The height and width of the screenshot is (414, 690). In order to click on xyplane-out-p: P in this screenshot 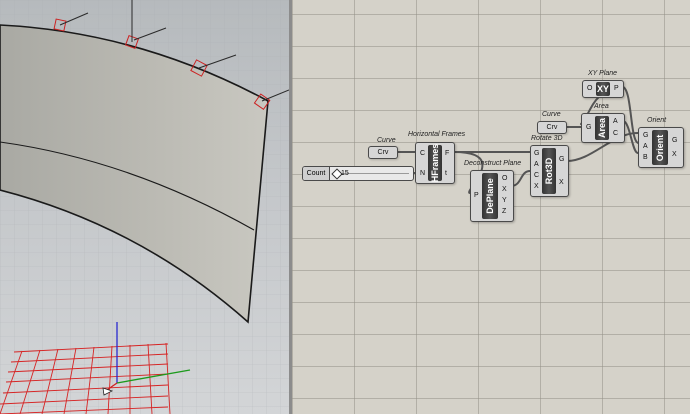, I will do `click(616, 88)`.